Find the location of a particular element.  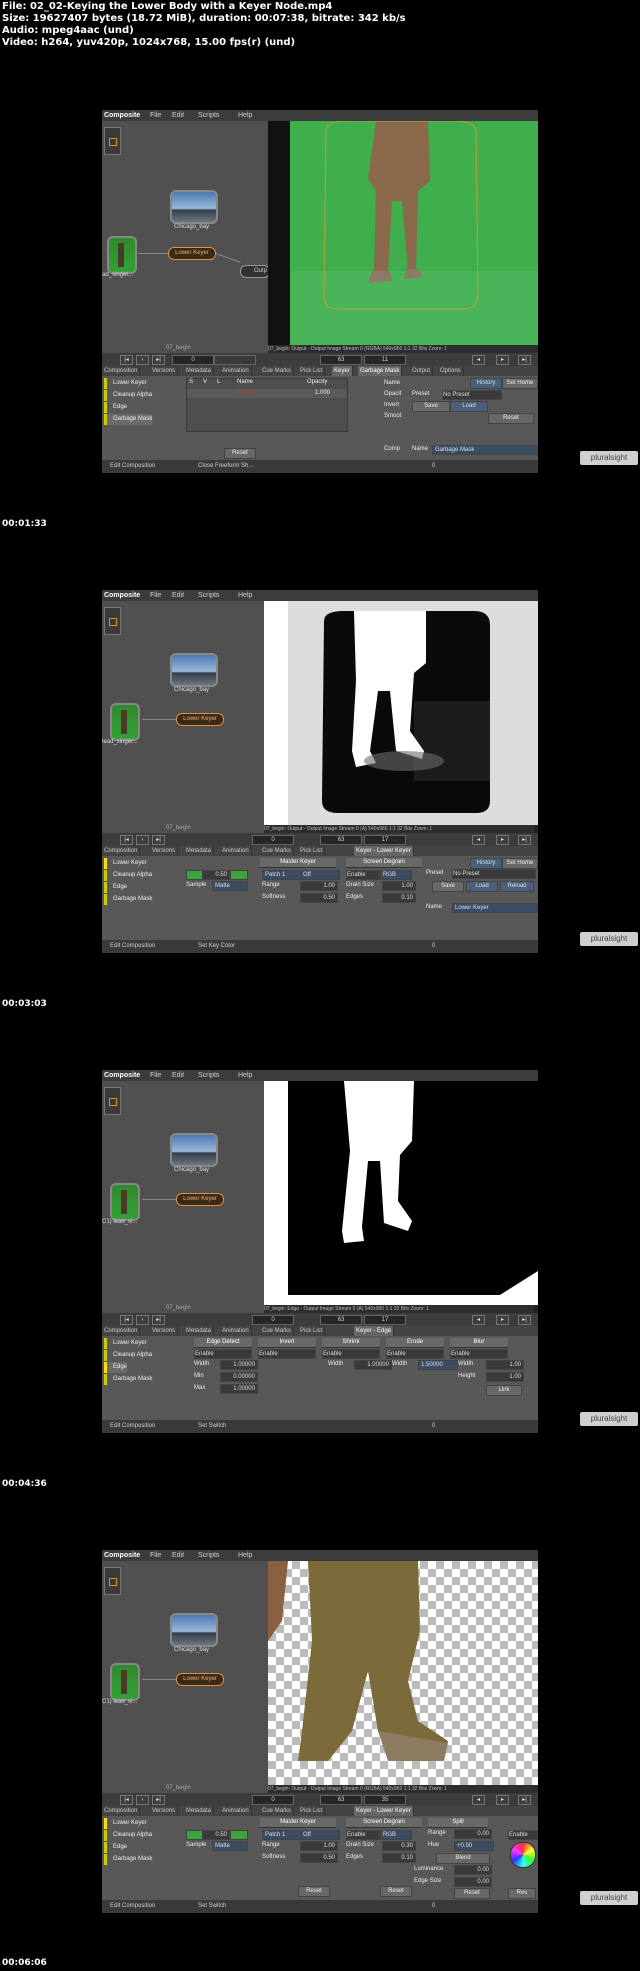

blur-link-button: Link is located at coordinates (504, 1390).